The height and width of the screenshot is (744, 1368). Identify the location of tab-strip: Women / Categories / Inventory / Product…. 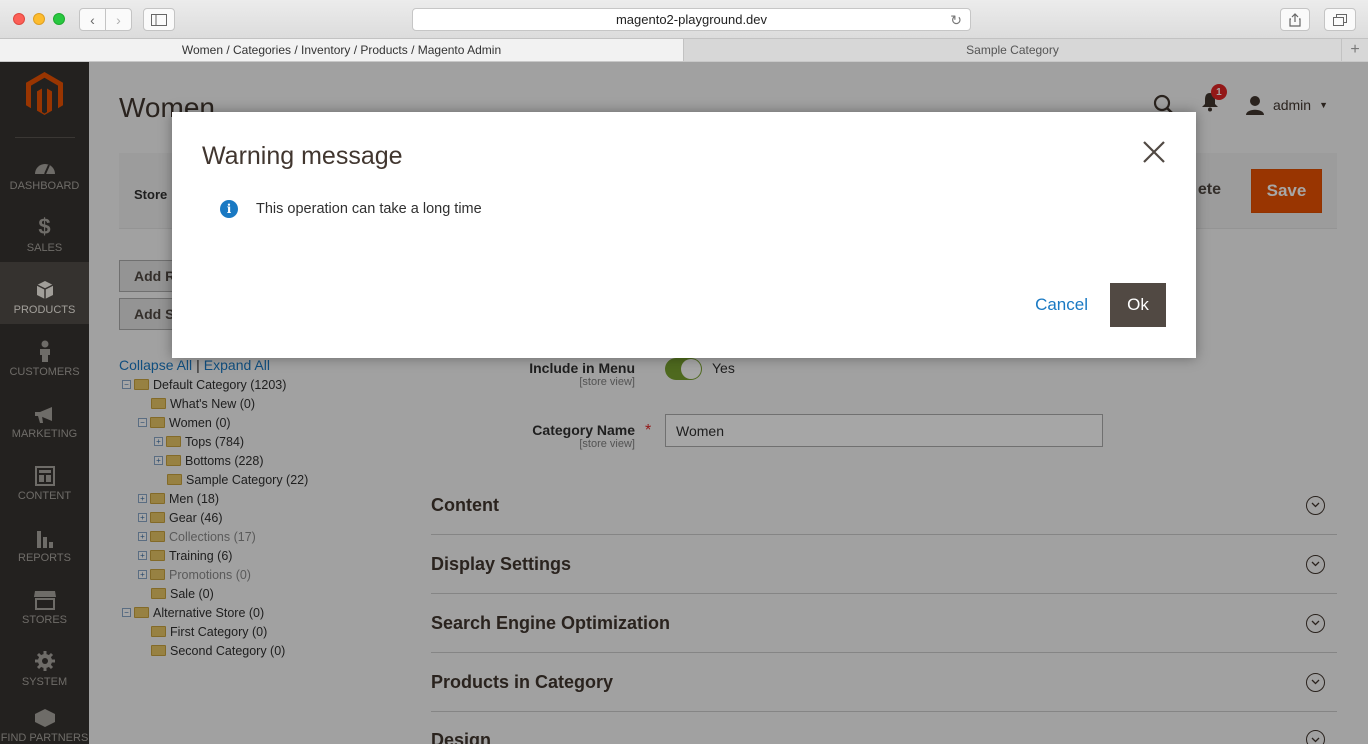
(684, 50).